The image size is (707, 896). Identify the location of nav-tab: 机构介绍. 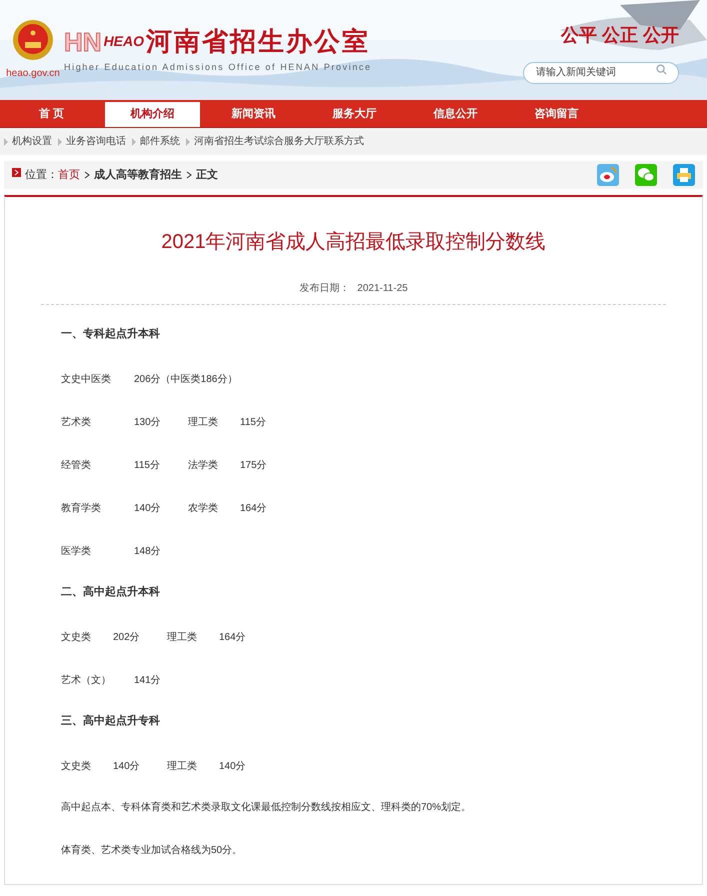
(152, 114).